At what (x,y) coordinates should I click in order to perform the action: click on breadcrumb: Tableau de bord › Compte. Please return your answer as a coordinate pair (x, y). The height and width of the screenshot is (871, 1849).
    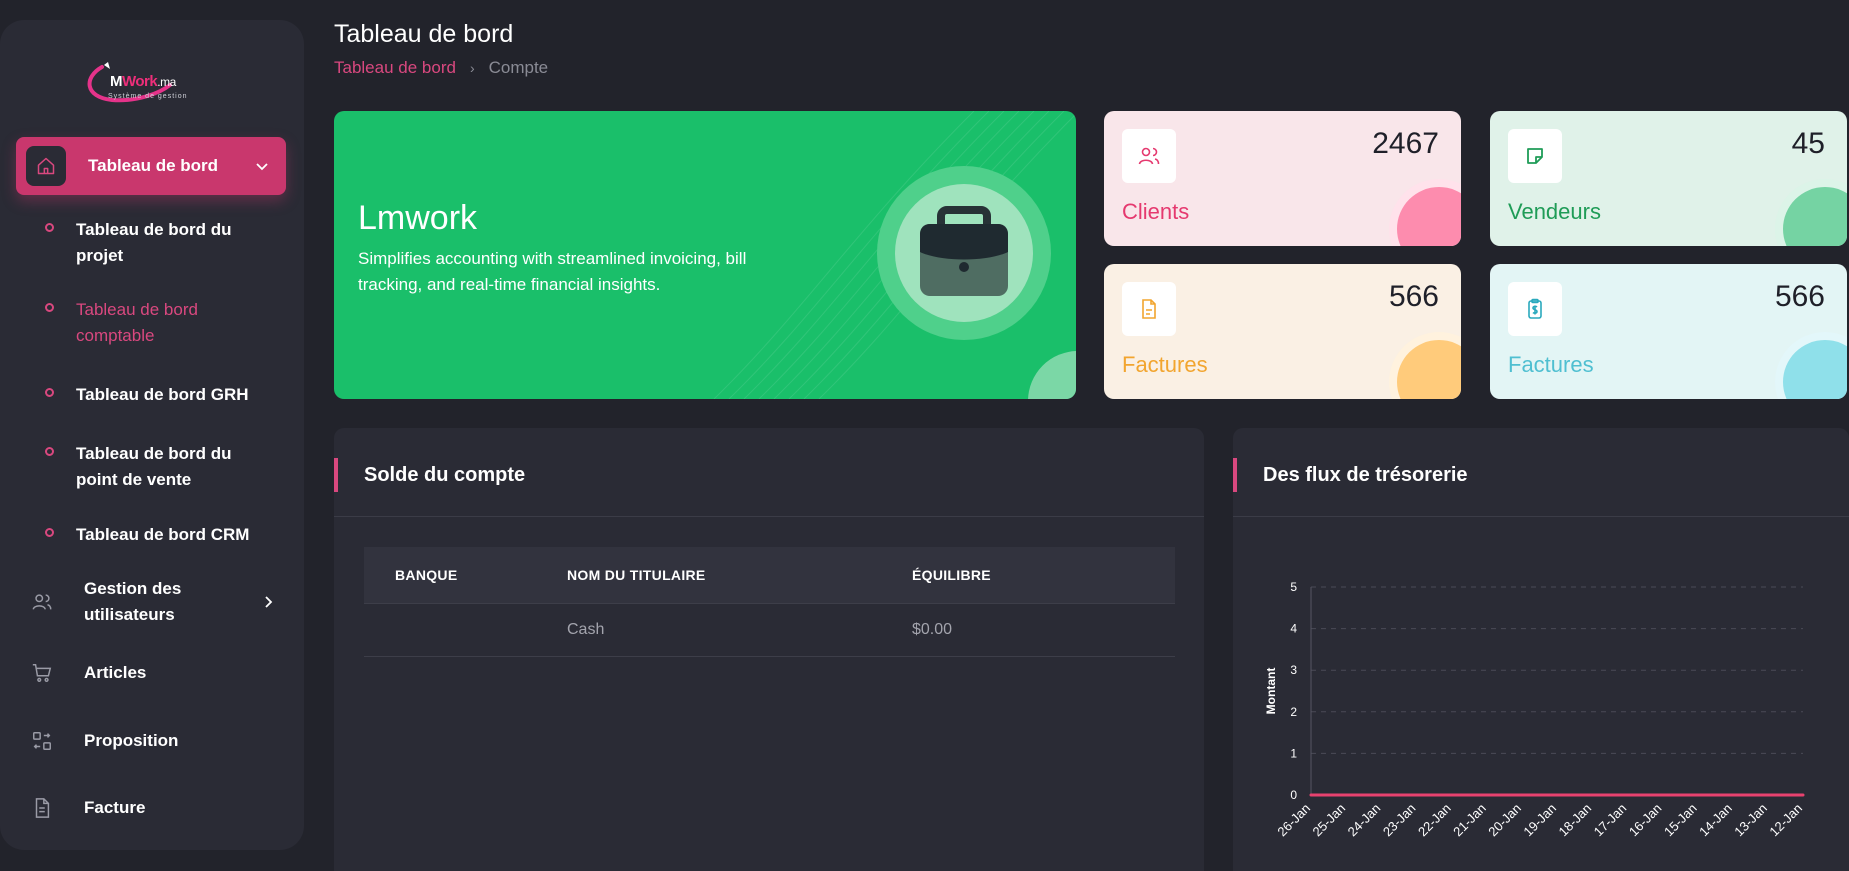
    Looking at the image, I should click on (441, 68).